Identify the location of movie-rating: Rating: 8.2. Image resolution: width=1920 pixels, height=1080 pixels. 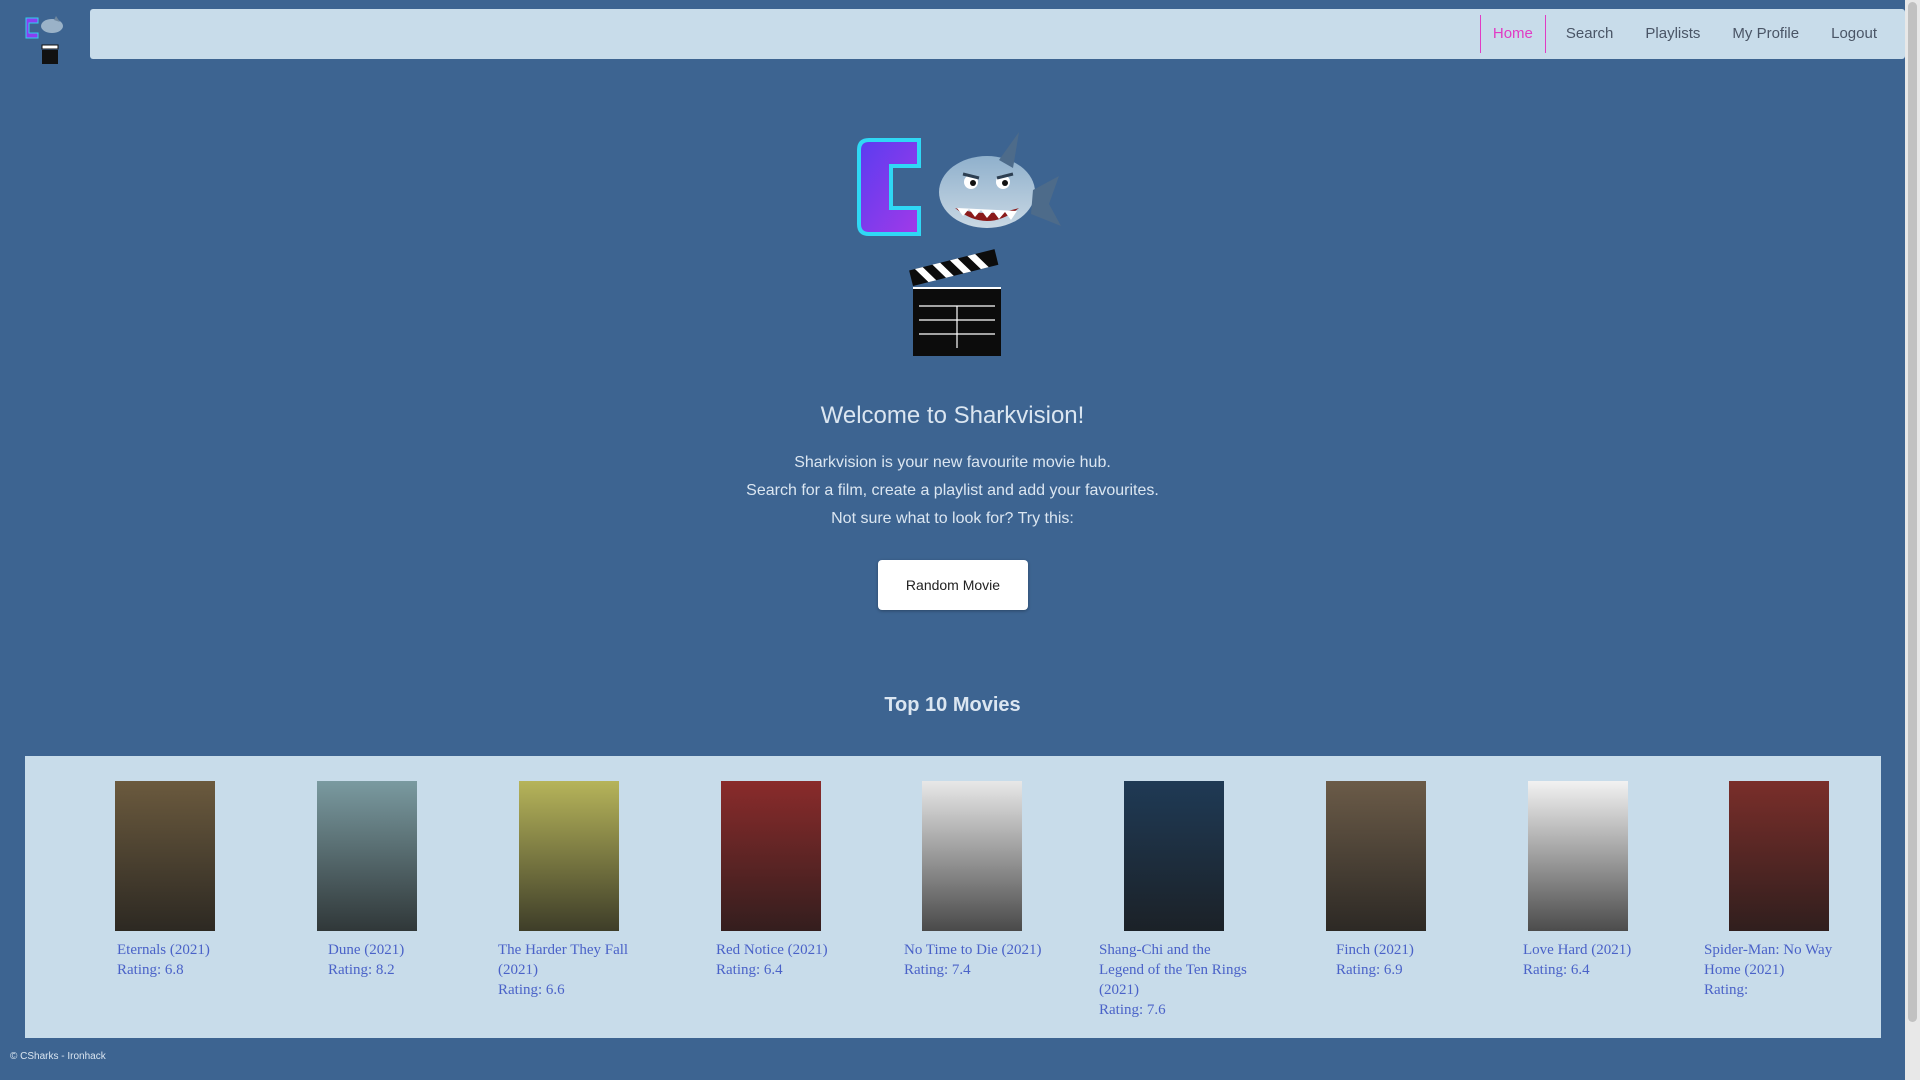
(361, 970).